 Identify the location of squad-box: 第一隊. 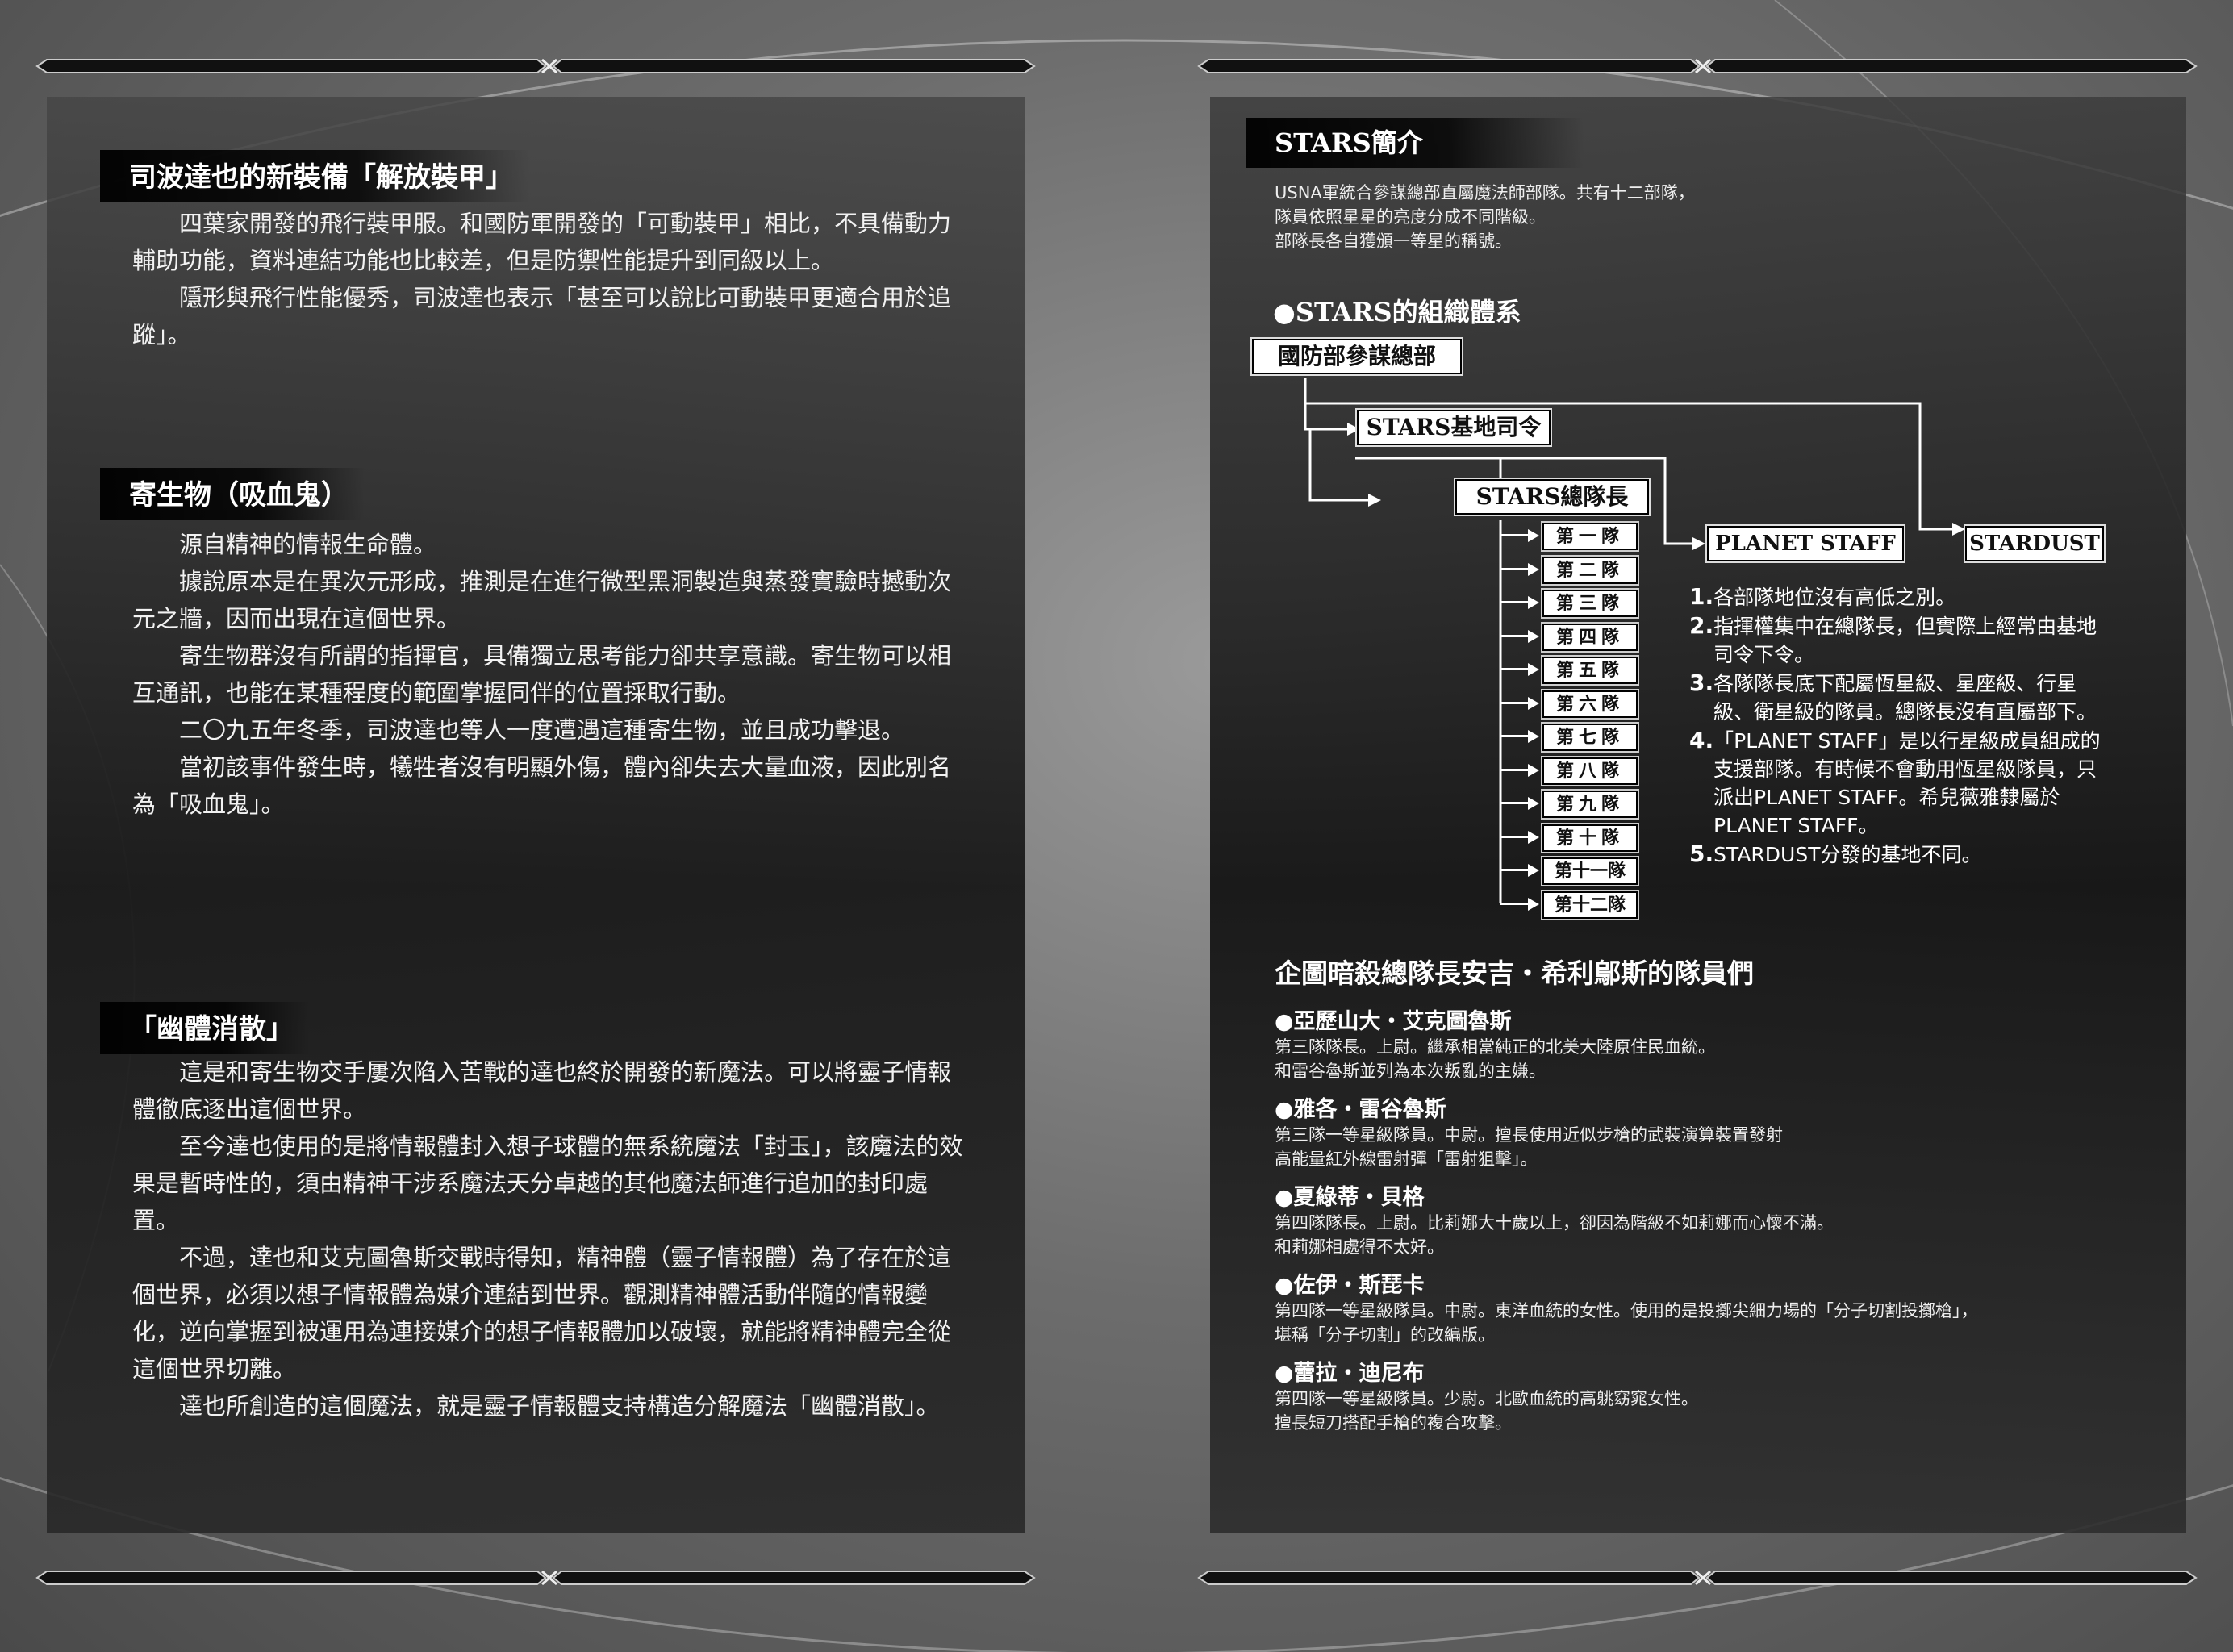
(1590, 536).